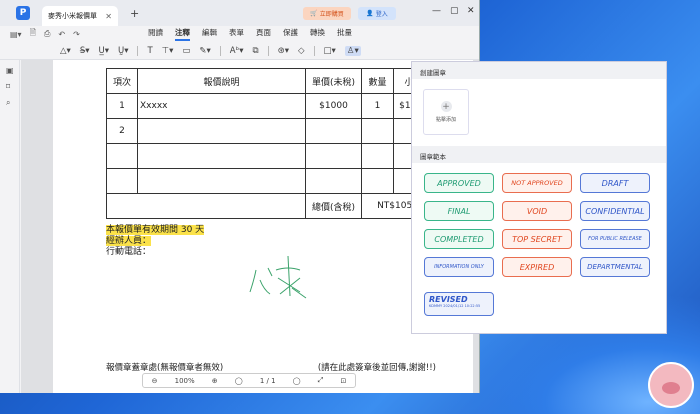 The image size is (700, 414). I want to click on stamp-area-label: 報價章蓋章處(無報價章者無效), so click(165, 368).